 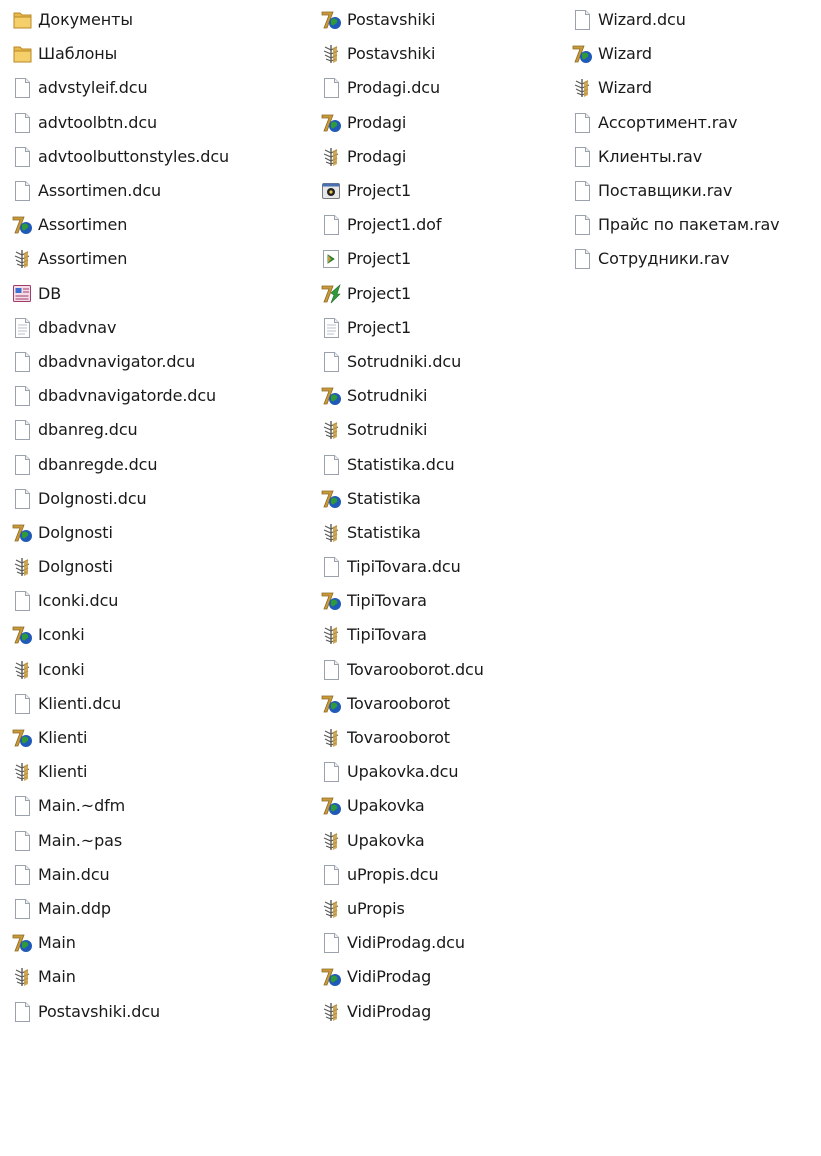 I want to click on file-item: dbadvnav, so click(x=157, y=328).